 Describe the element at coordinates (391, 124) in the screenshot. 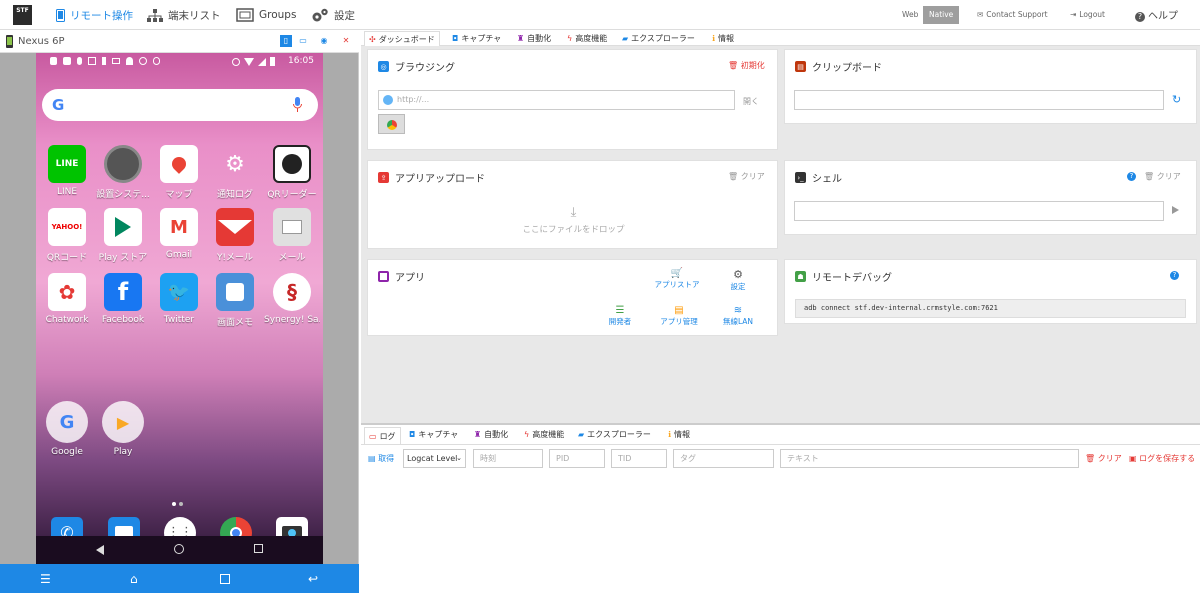

I see `chrome-browser-button` at that location.